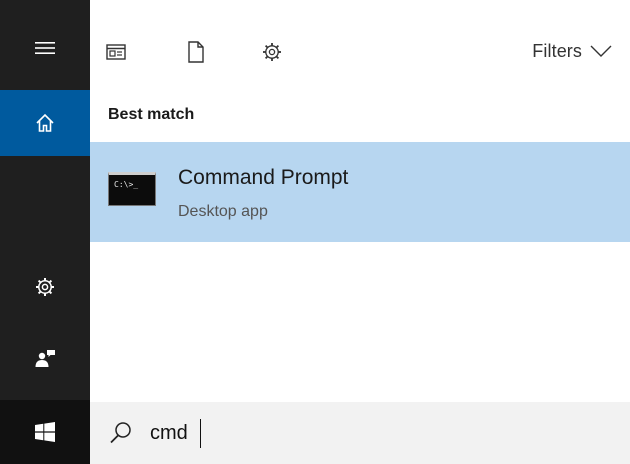 This screenshot has width=630, height=464. Describe the element at coordinates (200, 433) in the screenshot. I see `text-caret` at that location.